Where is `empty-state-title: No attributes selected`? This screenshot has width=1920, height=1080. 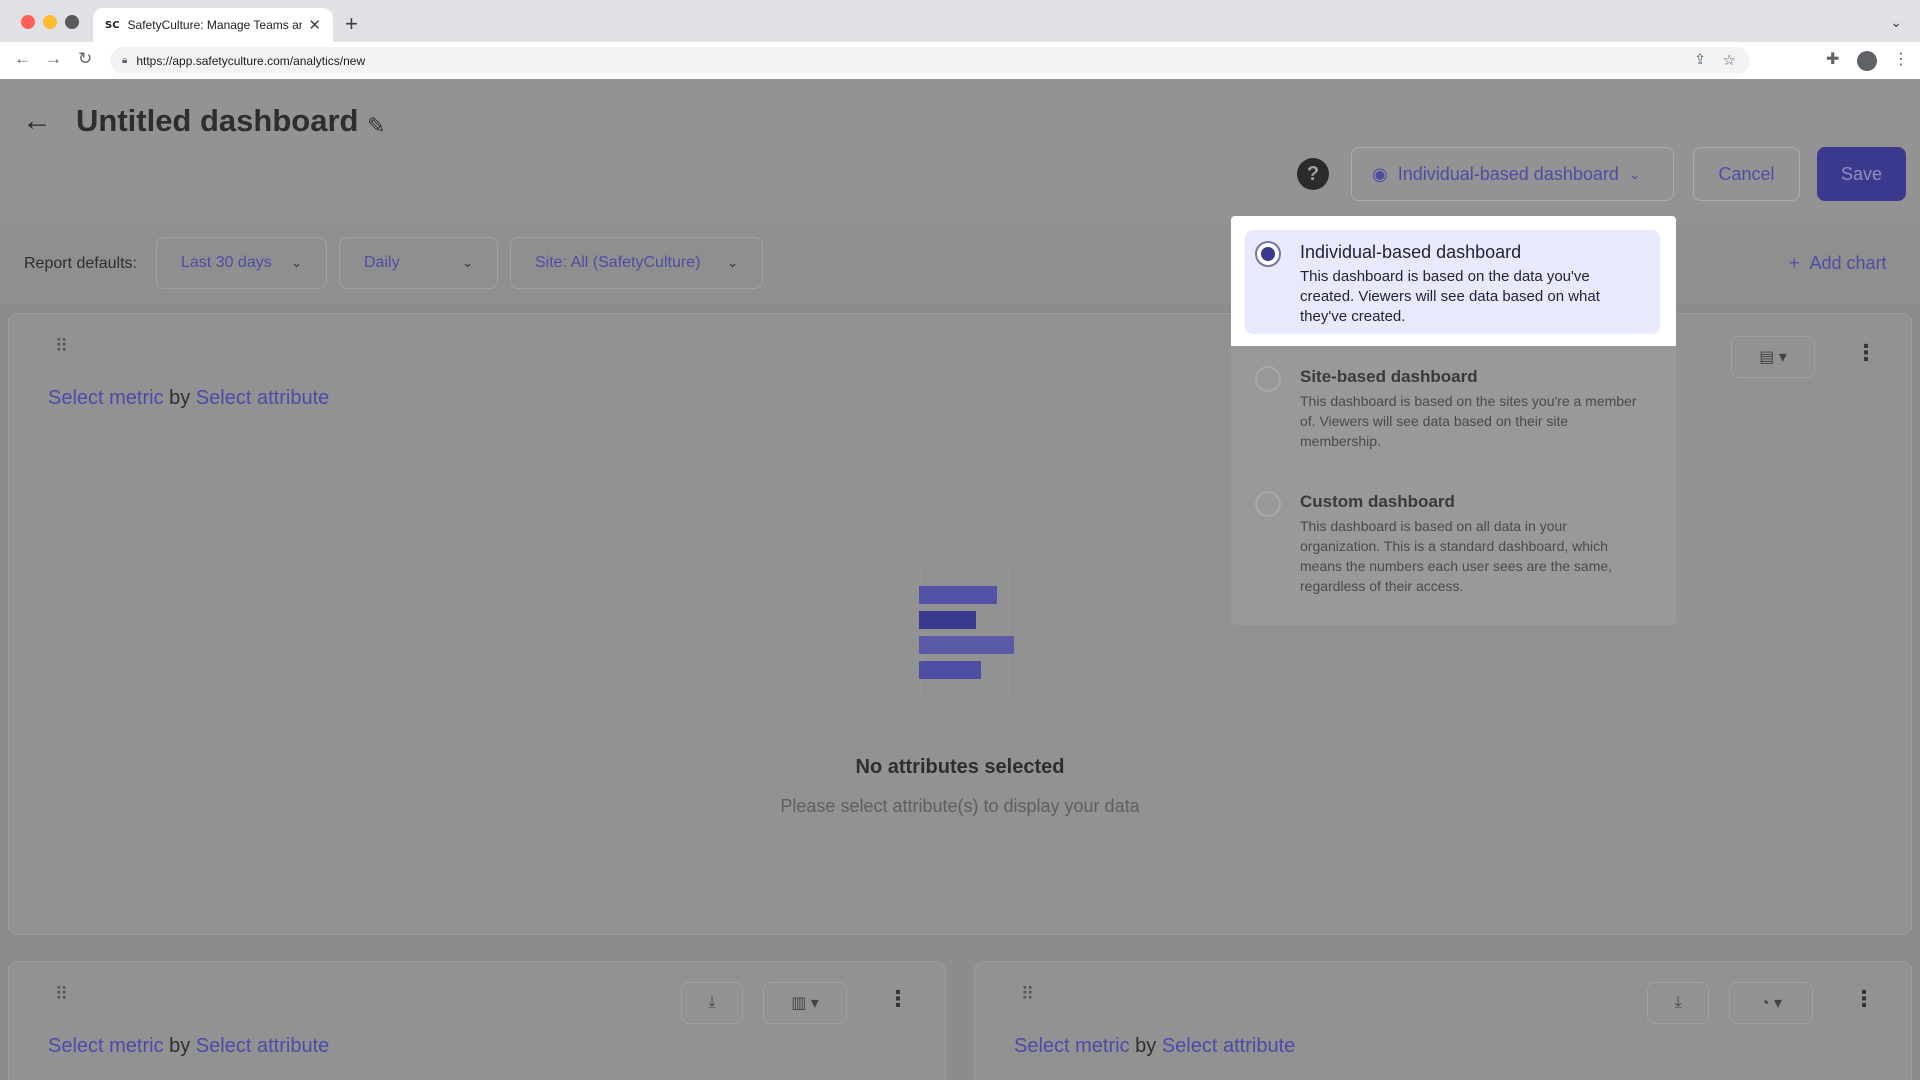
empty-state-title: No attributes selected is located at coordinates (960, 767).